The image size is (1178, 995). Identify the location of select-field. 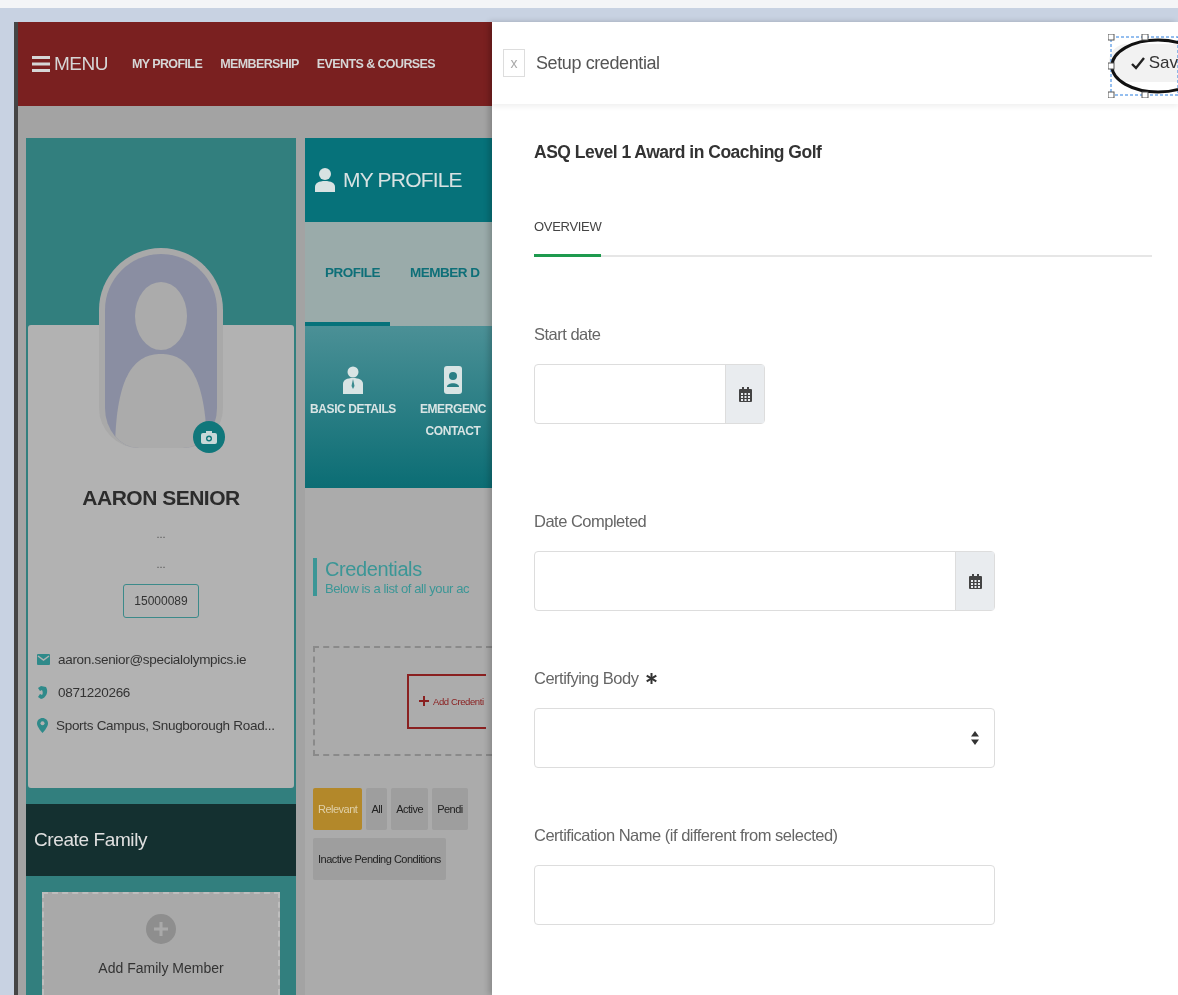
(764, 738).